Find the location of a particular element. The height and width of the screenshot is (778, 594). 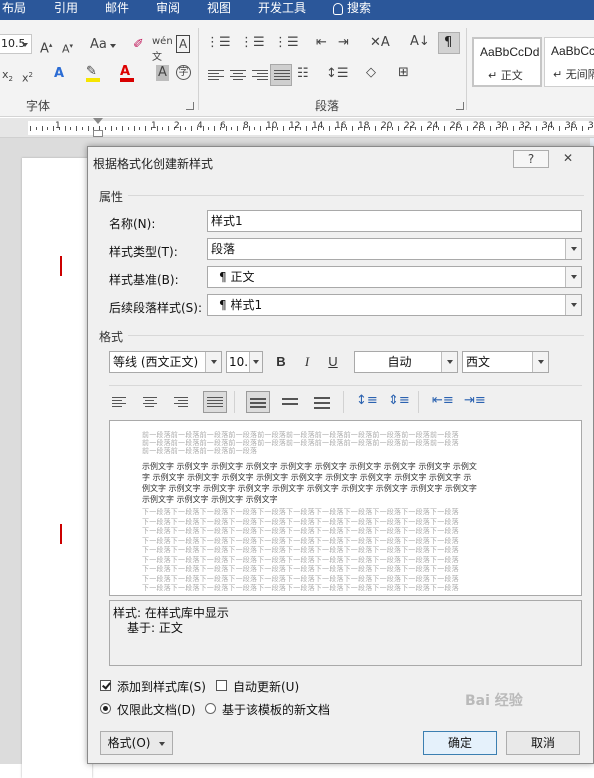

one-half-spacing-icon is located at coordinates (290, 404).